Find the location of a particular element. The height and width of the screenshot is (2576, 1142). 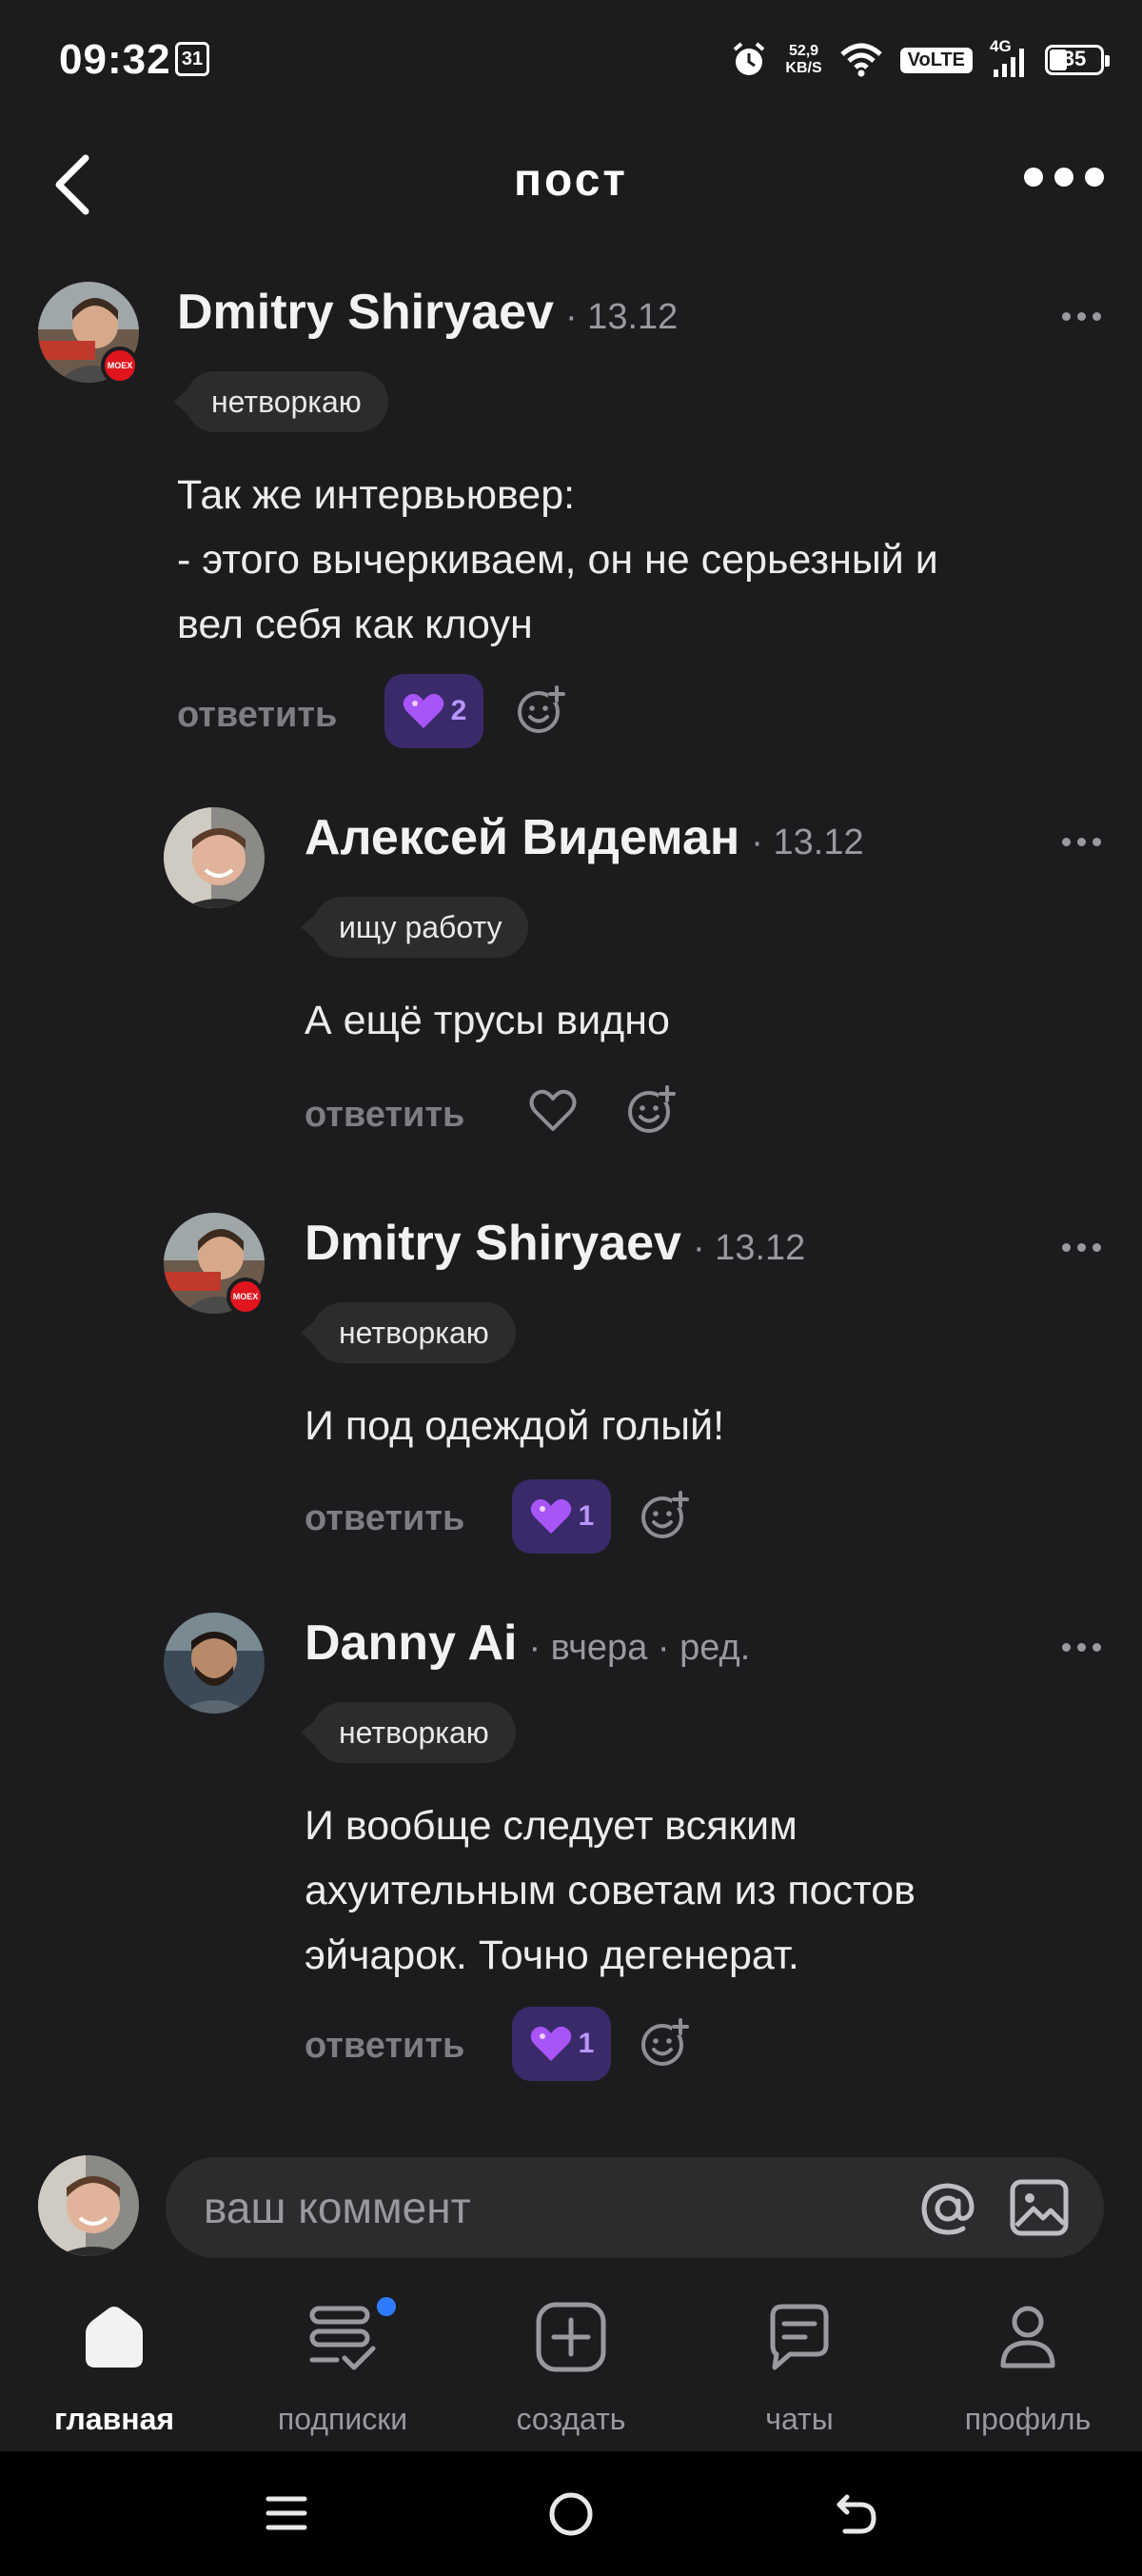

nav-home-label: главная is located at coordinates (114, 2419).